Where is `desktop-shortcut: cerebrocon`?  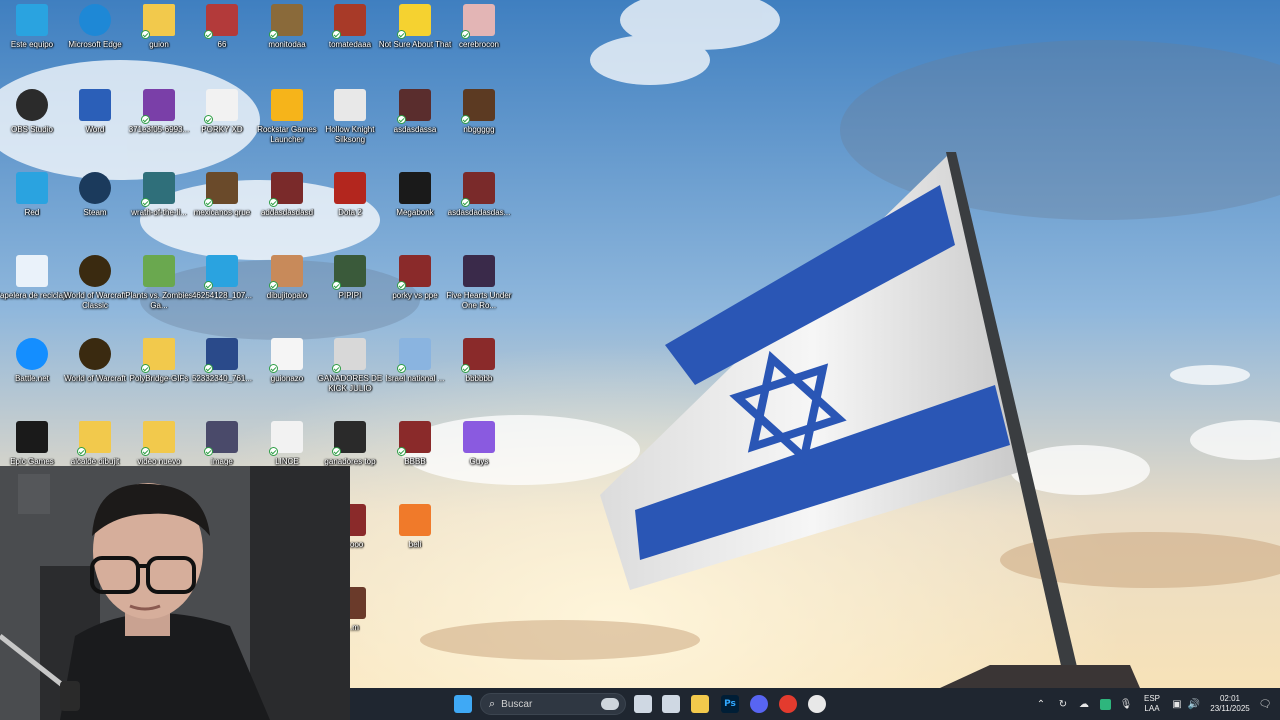 desktop-shortcut: cerebrocon is located at coordinates (479, 40).